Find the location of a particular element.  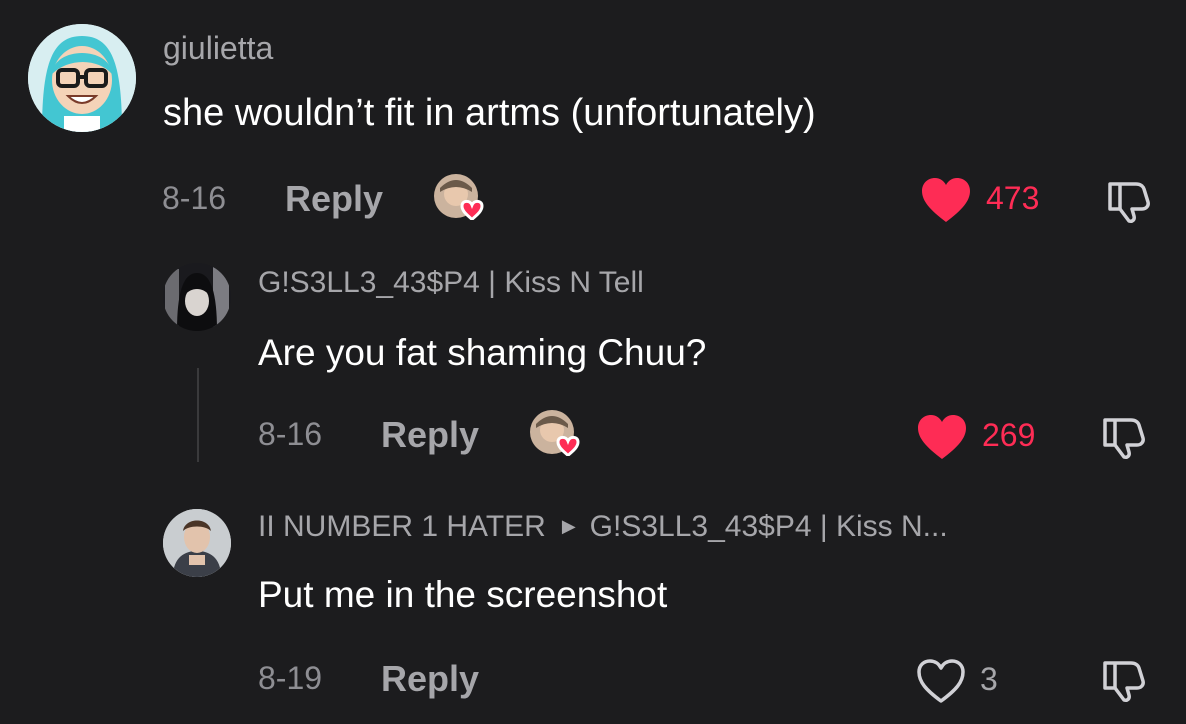

triangle-right-icon: ▶ is located at coordinates (568, 526).